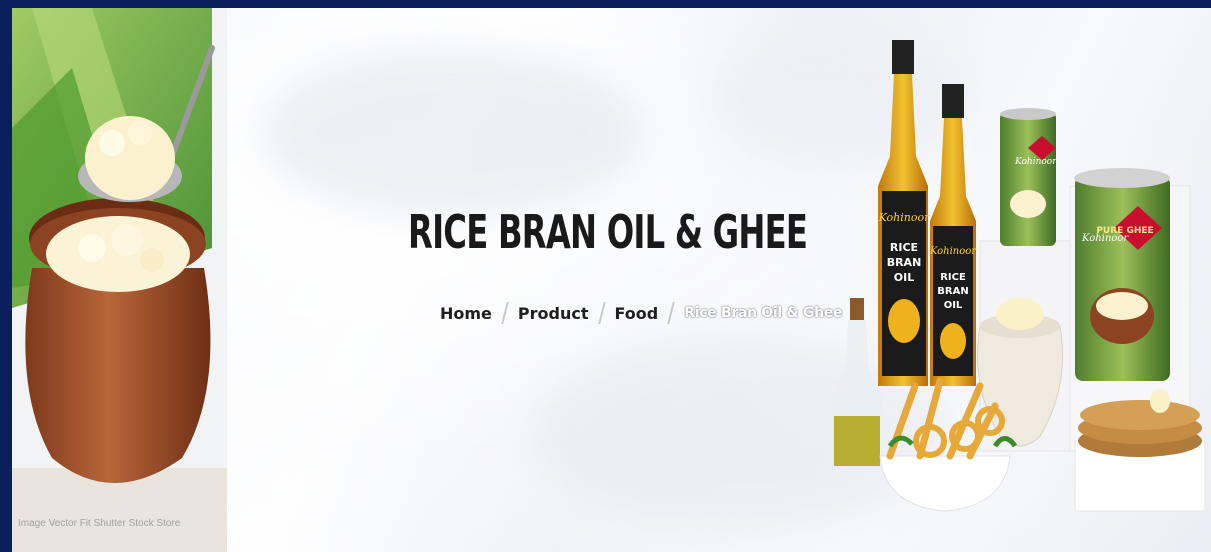  I want to click on breadcrumb-home-link: Home, so click(466, 313).